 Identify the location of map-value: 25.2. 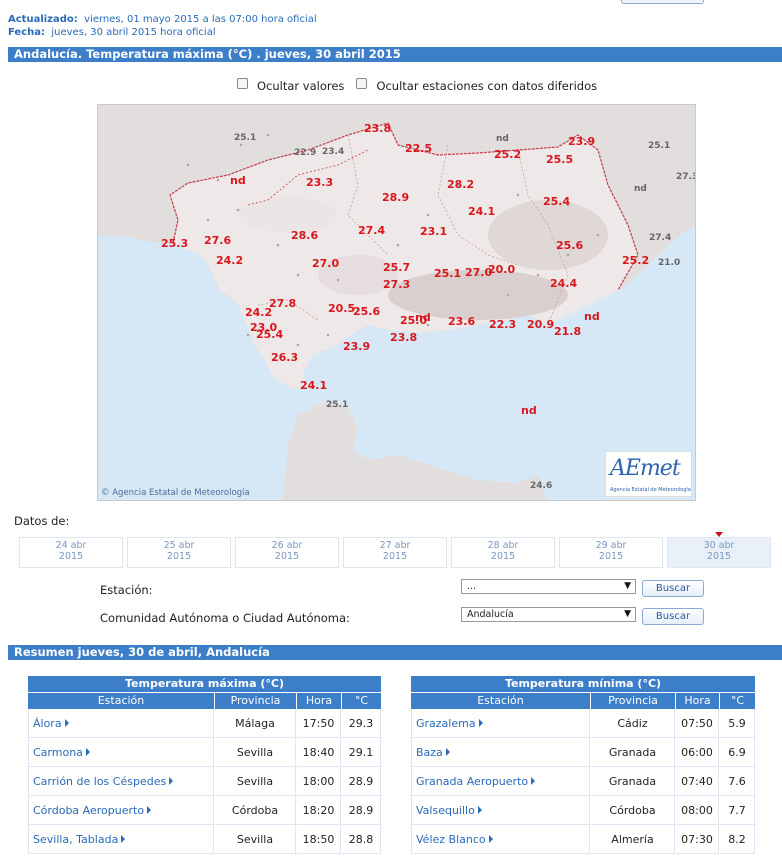
(508, 154).